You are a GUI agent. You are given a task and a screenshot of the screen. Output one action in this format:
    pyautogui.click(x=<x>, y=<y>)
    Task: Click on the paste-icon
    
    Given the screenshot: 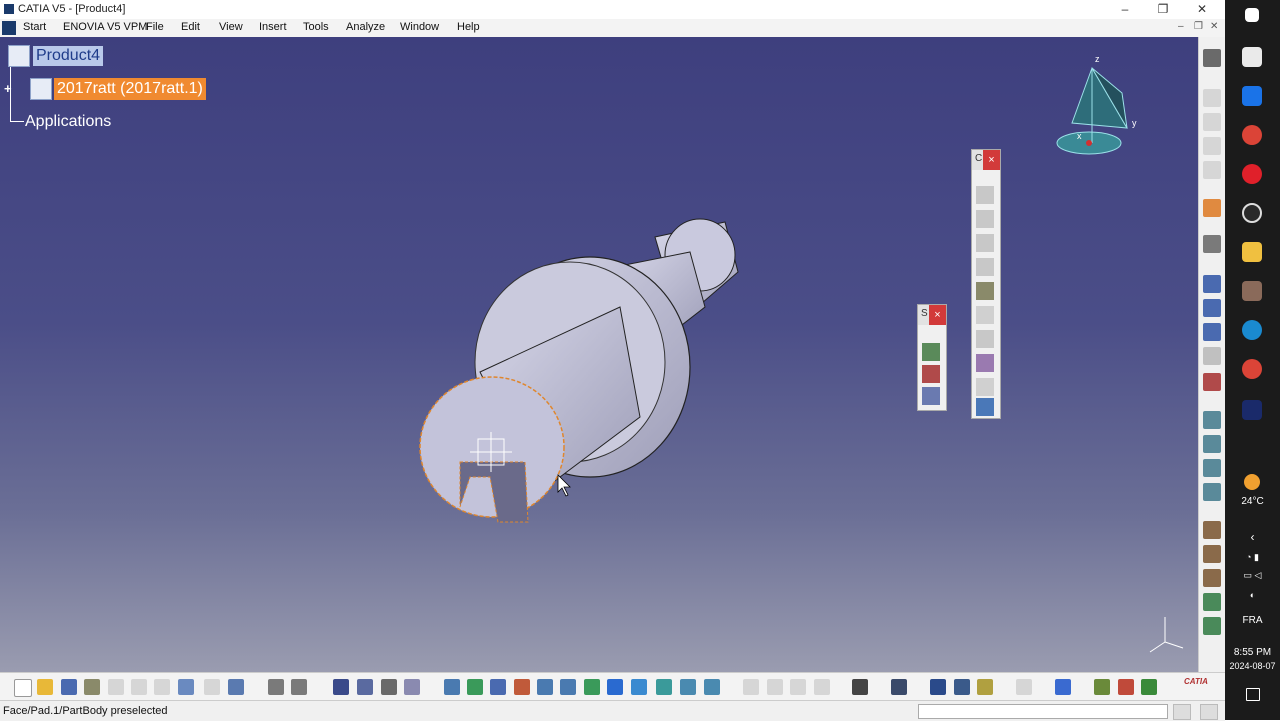 What is the action you would take?
    pyautogui.click(x=162, y=687)
    